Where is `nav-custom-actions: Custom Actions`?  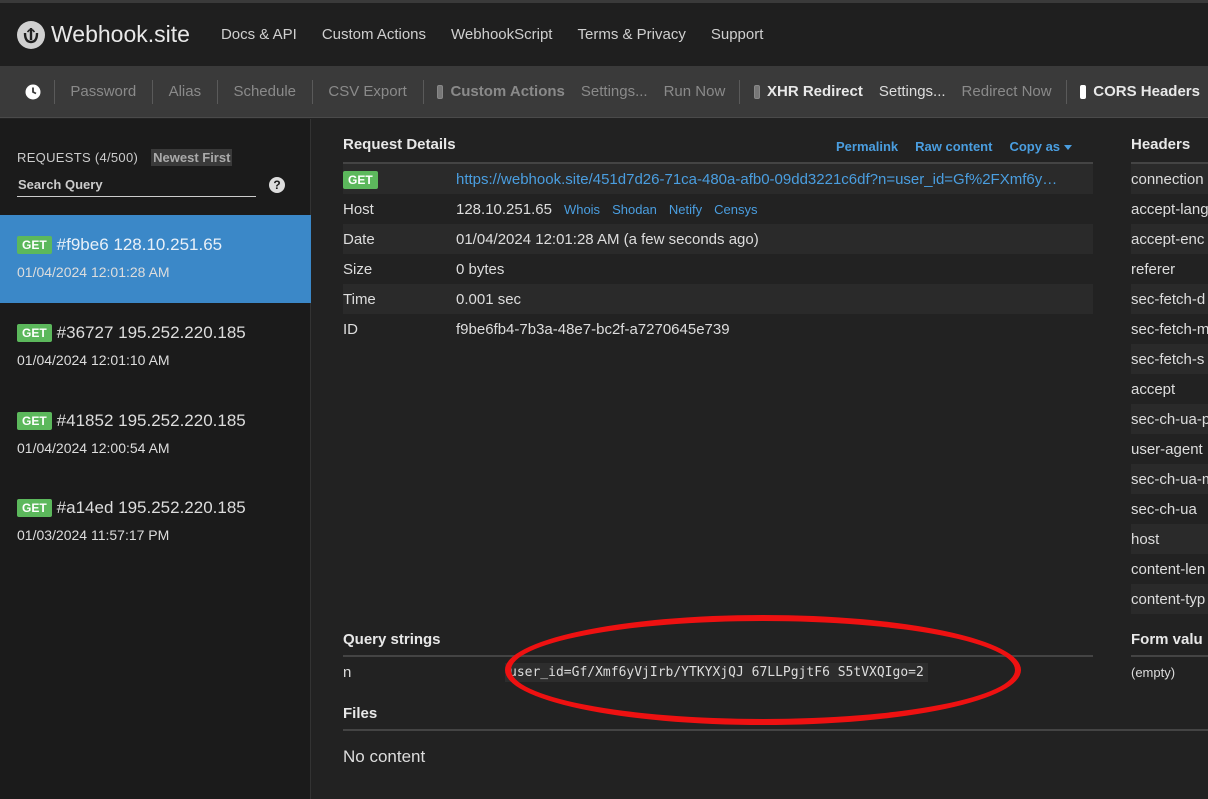
nav-custom-actions: Custom Actions is located at coordinates (374, 34).